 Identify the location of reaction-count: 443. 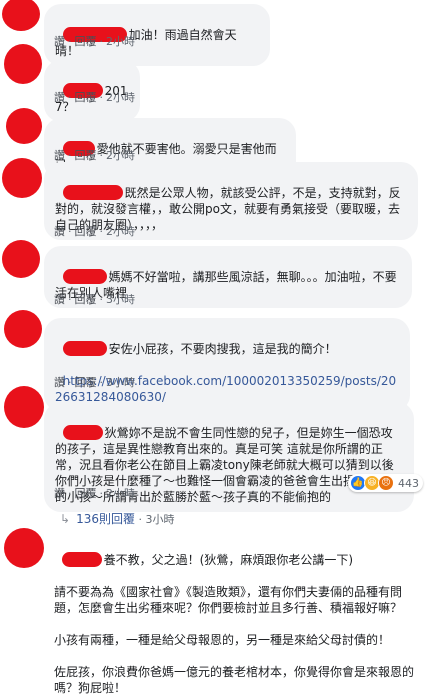
(408, 483).